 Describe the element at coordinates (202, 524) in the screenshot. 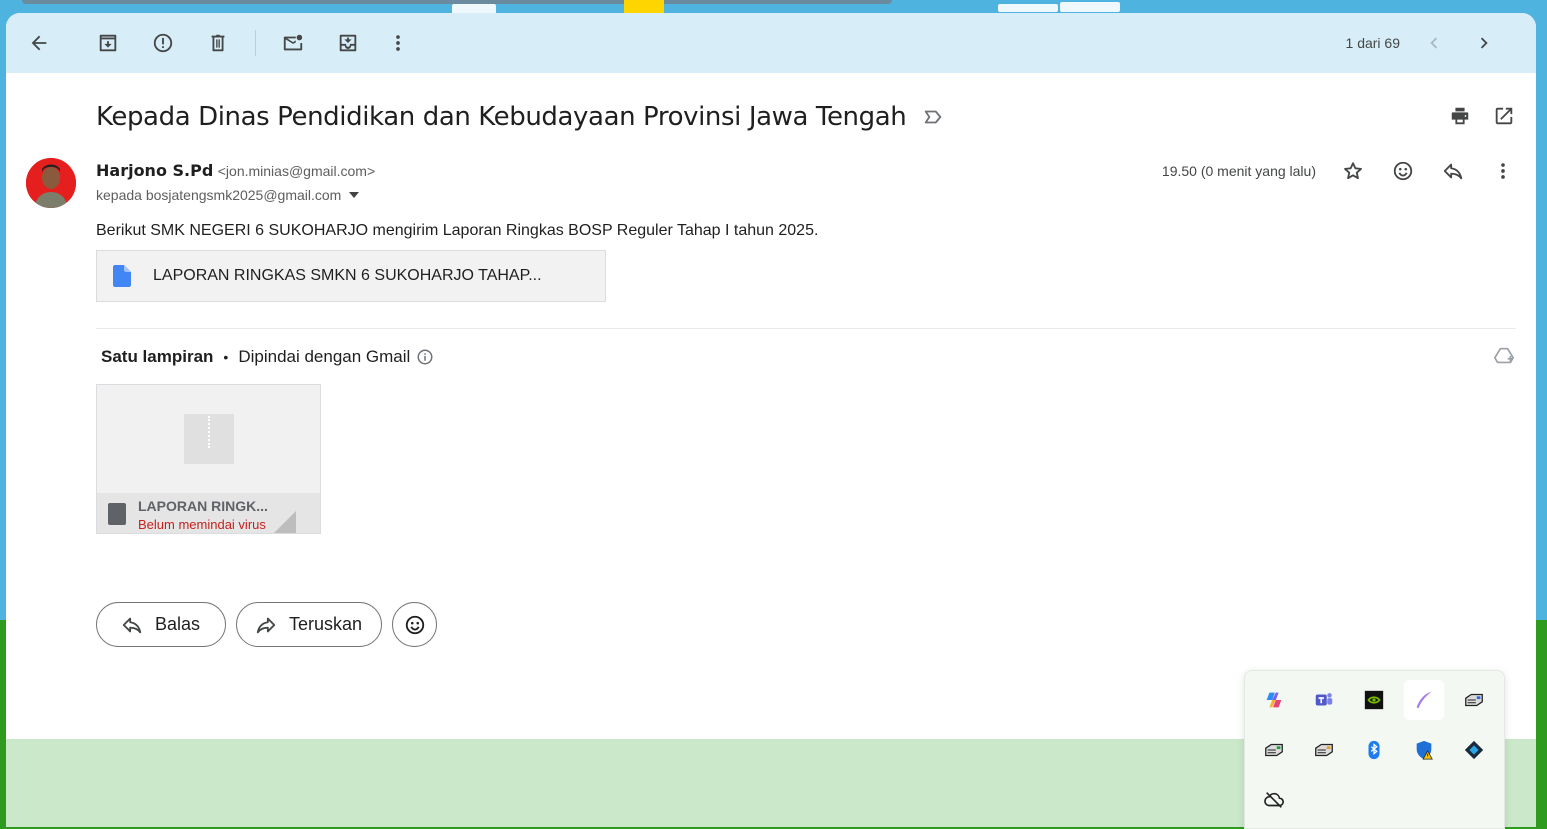

I see `virus-scan-status: Belum memindai virus` at that location.